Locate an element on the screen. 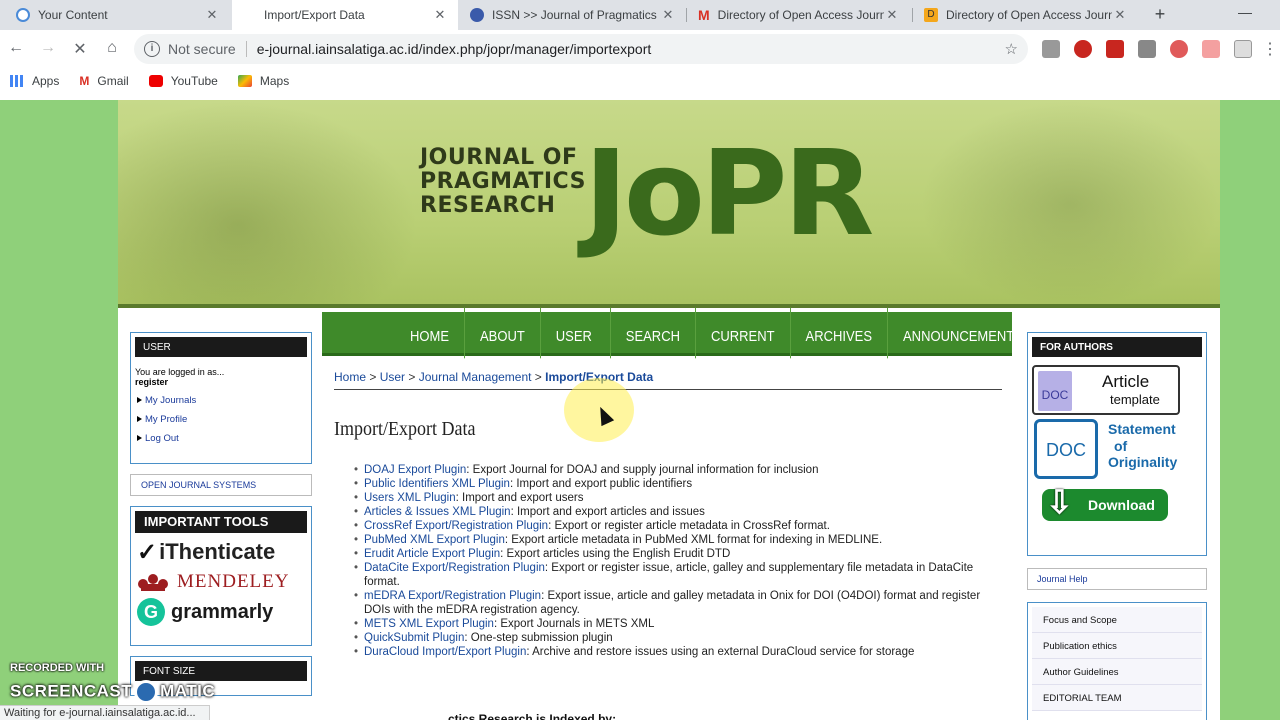 The image size is (1280, 720). user-links: My Journals My Profile Log Out is located at coordinates (221, 415).